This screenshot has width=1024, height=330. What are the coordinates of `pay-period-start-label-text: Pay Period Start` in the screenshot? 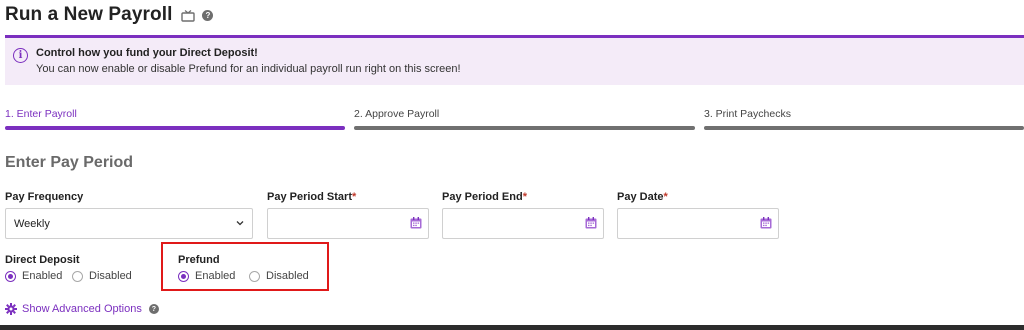 It's located at (309, 197).